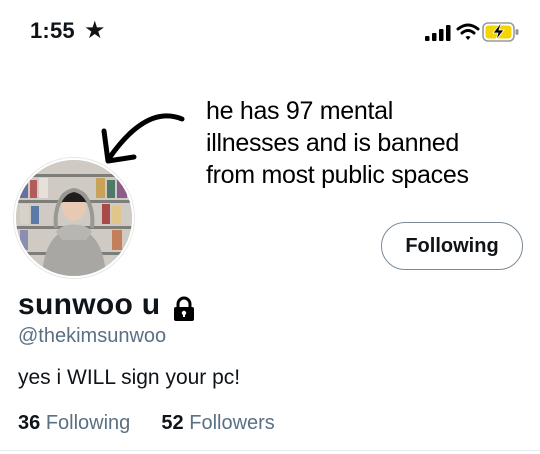  What do you see at coordinates (92, 336) in the screenshot?
I see `profile-handle: @thekimsunwoo` at bounding box center [92, 336].